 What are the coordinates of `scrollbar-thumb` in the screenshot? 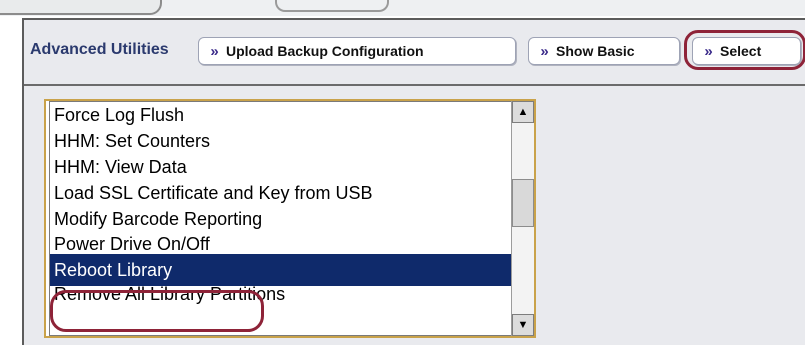 It's located at (523, 203).